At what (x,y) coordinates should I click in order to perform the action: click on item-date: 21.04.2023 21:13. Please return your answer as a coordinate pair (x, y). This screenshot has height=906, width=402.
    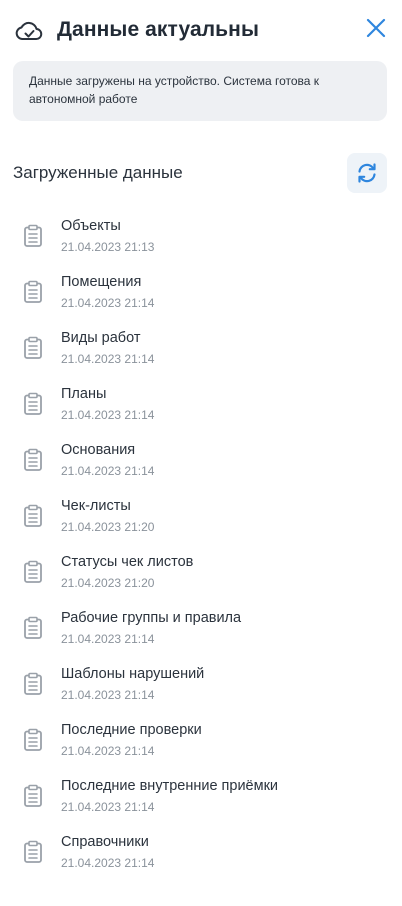
    Looking at the image, I should click on (108, 247).